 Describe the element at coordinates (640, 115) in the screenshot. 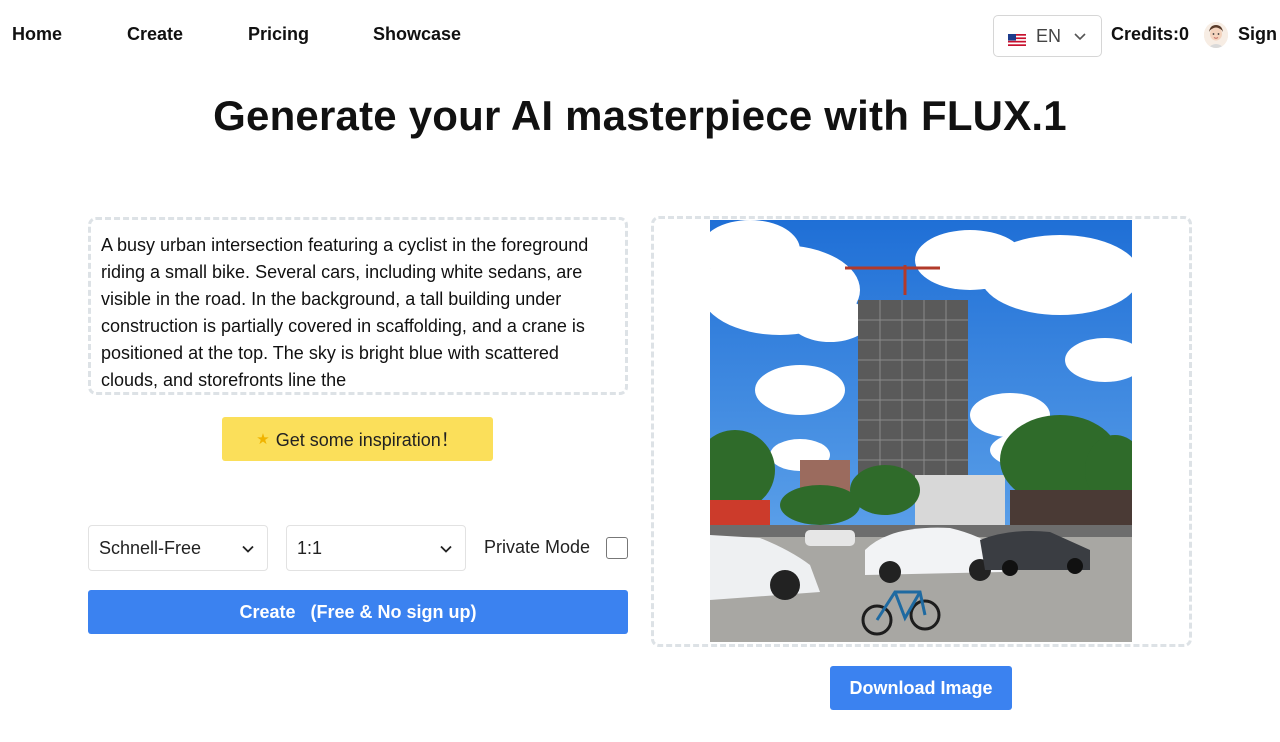

I see `page-title: Generate your AI masterpiece with FLUX.1` at that location.